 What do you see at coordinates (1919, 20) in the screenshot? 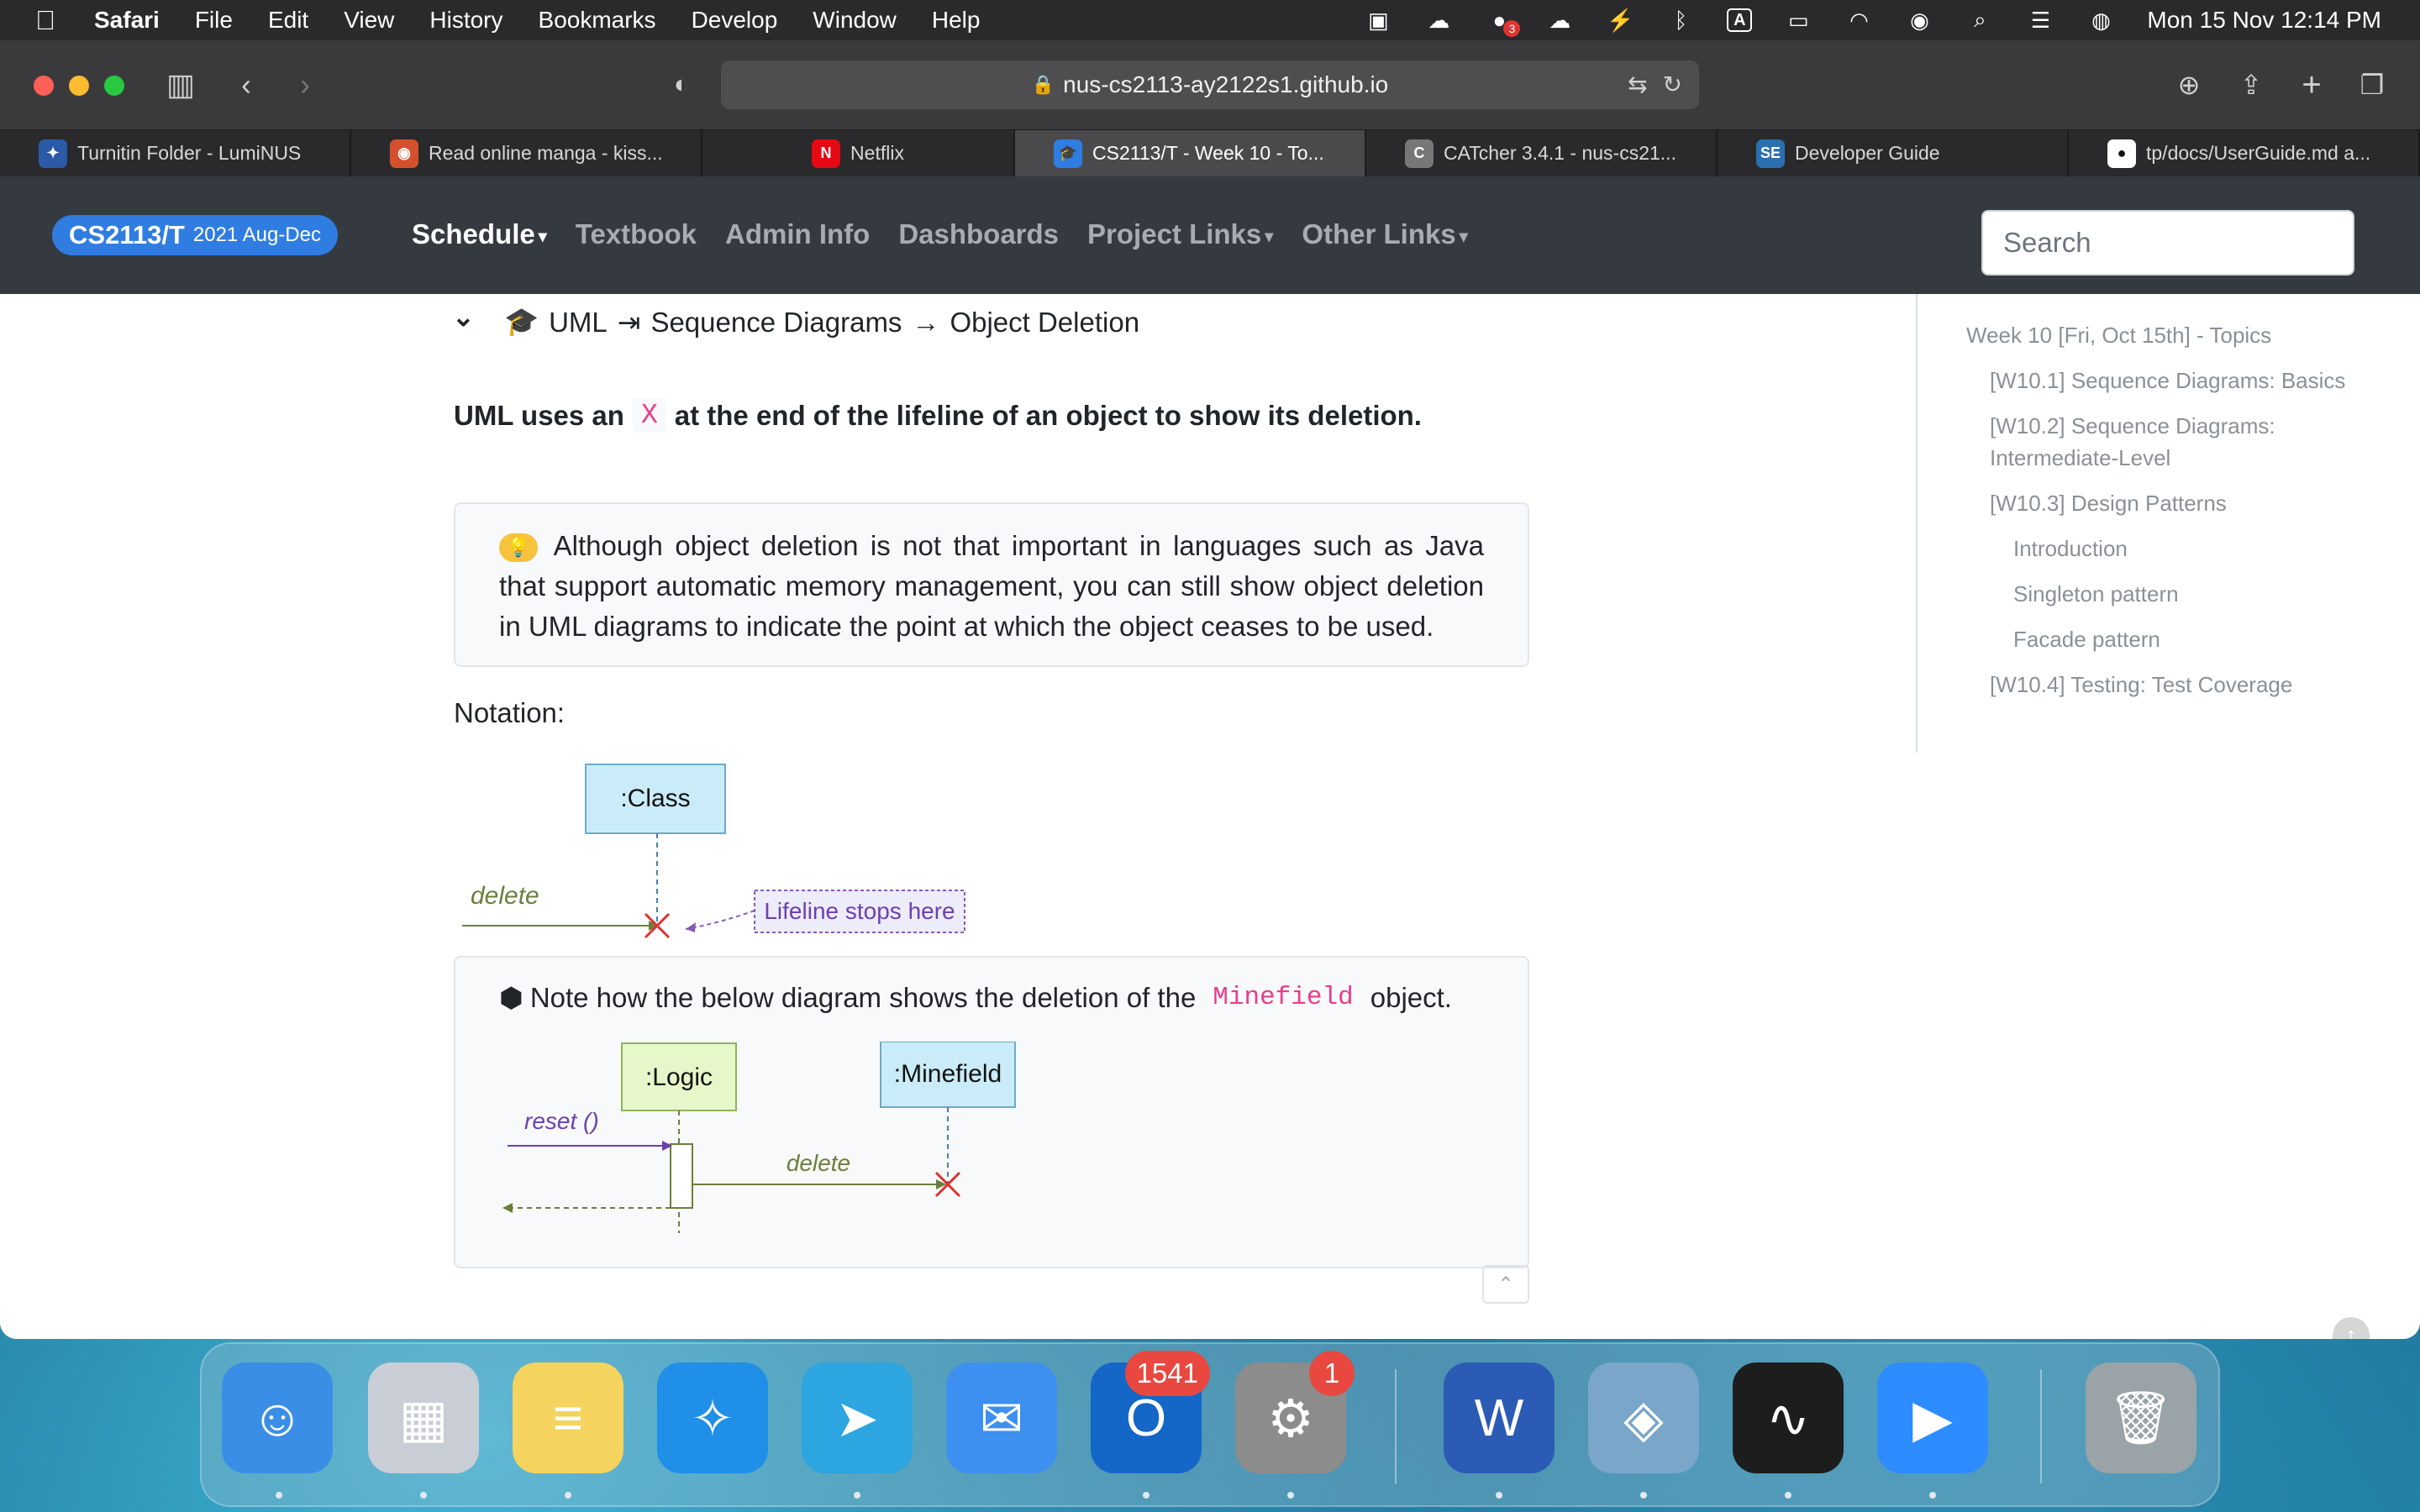
I see `user-icon: ◉` at bounding box center [1919, 20].